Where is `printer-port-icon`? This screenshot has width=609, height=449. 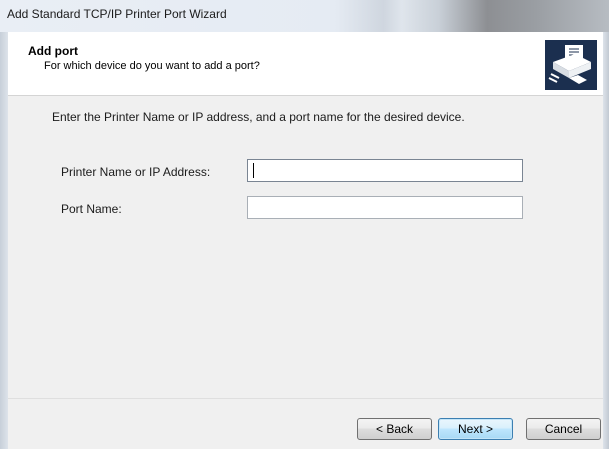
printer-port-icon is located at coordinates (571, 65).